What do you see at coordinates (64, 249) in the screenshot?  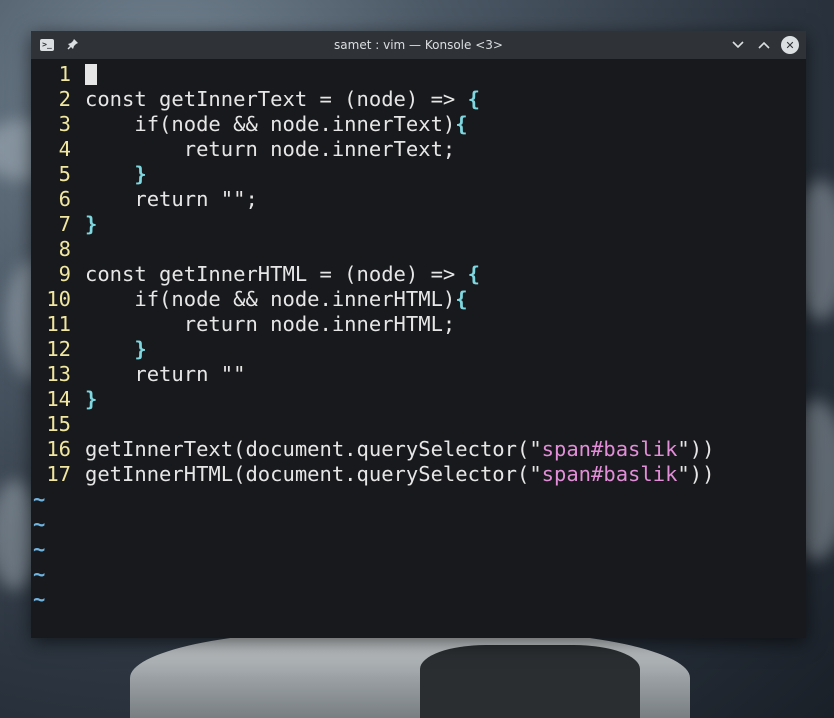 I see `line-number: 8` at bounding box center [64, 249].